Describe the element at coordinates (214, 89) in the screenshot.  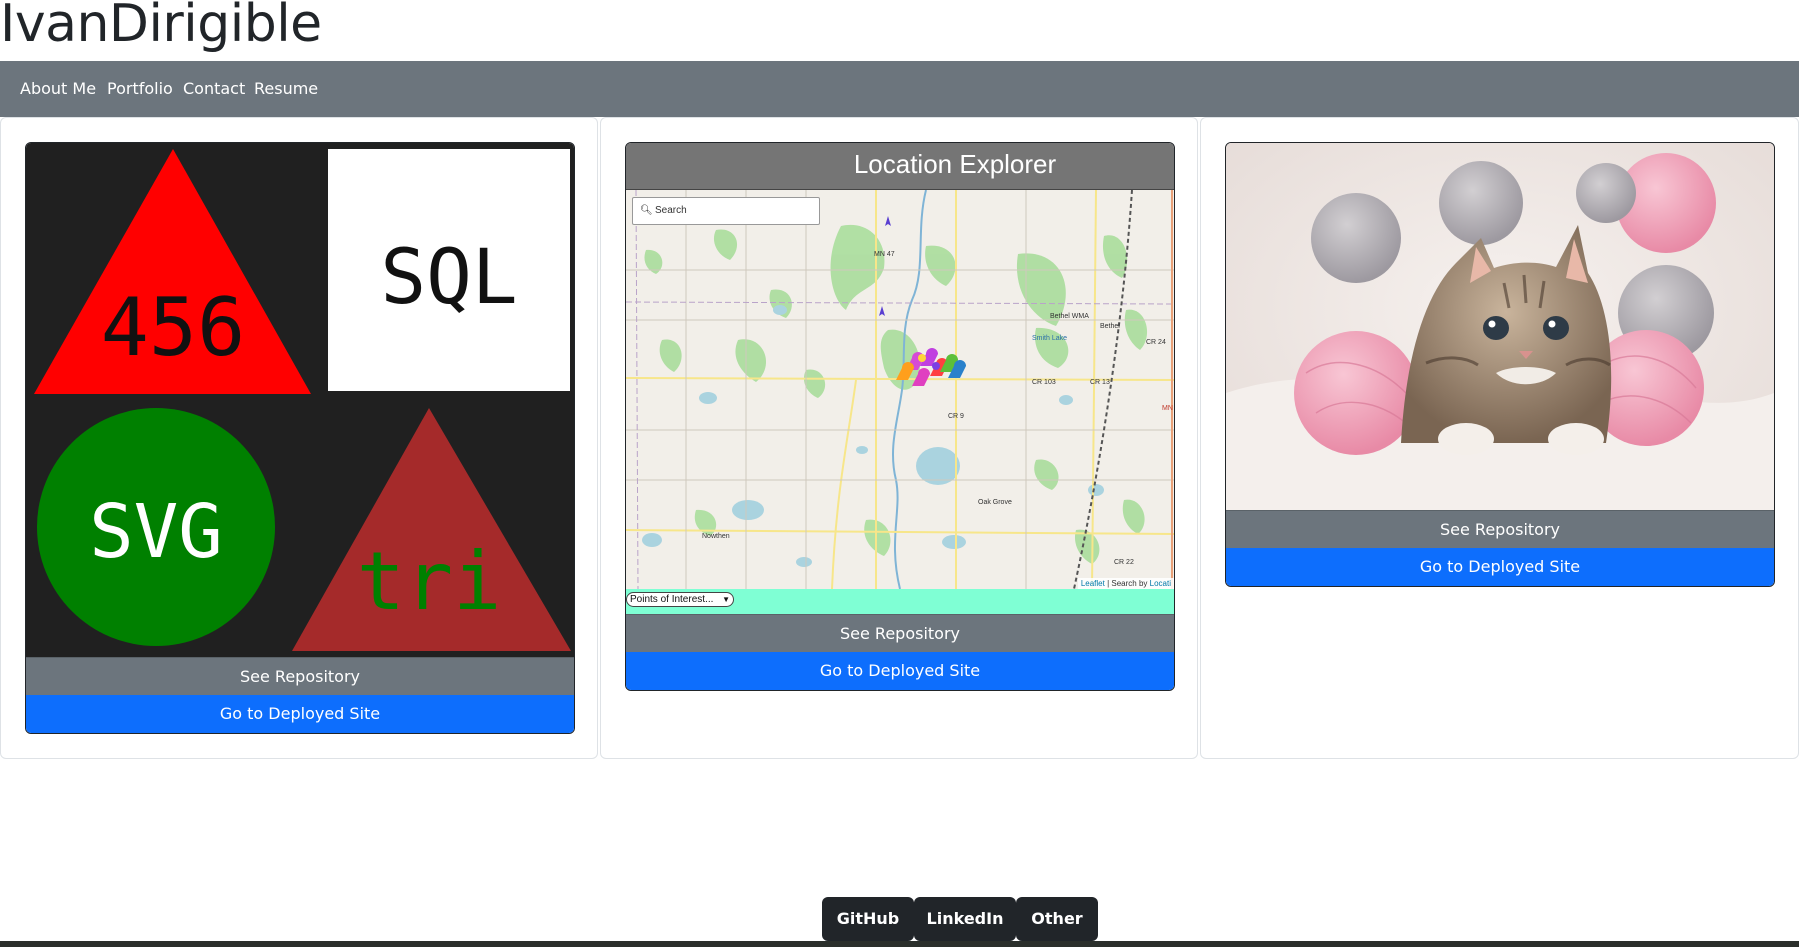
I see `nav-link-contact: Contact` at that location.